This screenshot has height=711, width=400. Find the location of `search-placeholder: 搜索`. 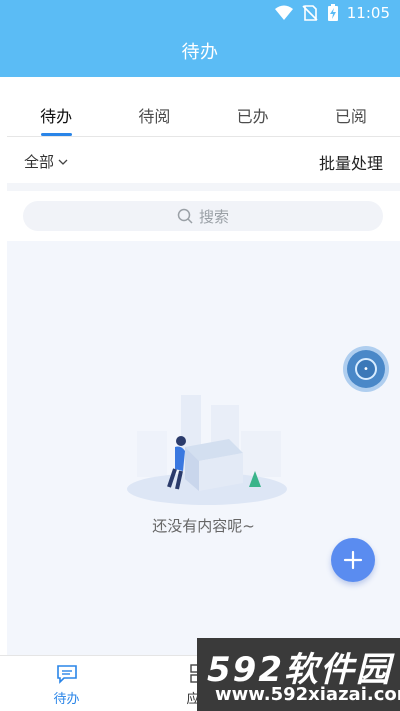

search-placeholder: 搜索 is located at coordinates (213, 216).